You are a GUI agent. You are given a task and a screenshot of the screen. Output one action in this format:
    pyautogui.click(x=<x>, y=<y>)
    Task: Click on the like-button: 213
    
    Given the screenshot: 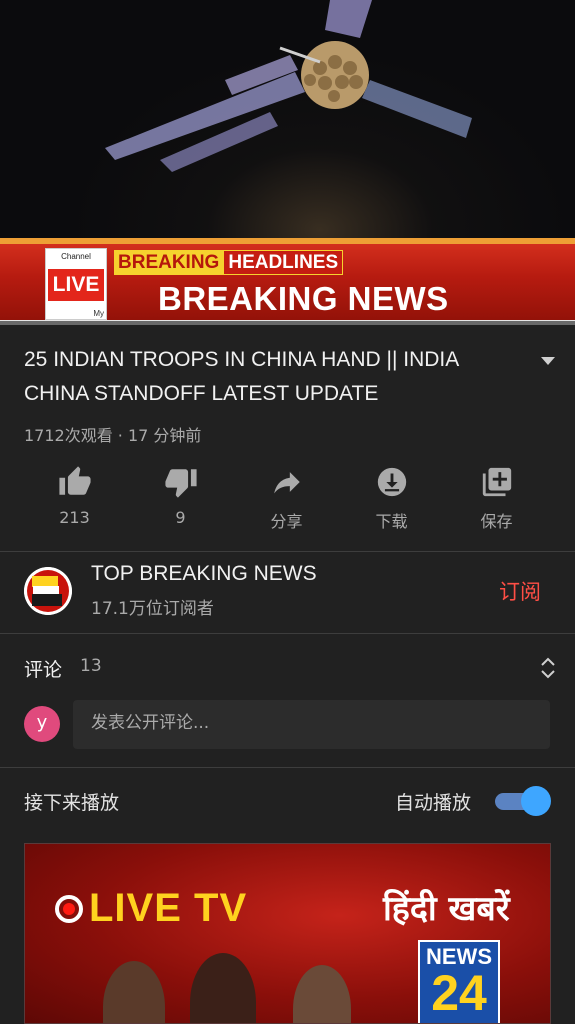 What is the action you would take?
    pyautogui.click(x=74, y=494)
    